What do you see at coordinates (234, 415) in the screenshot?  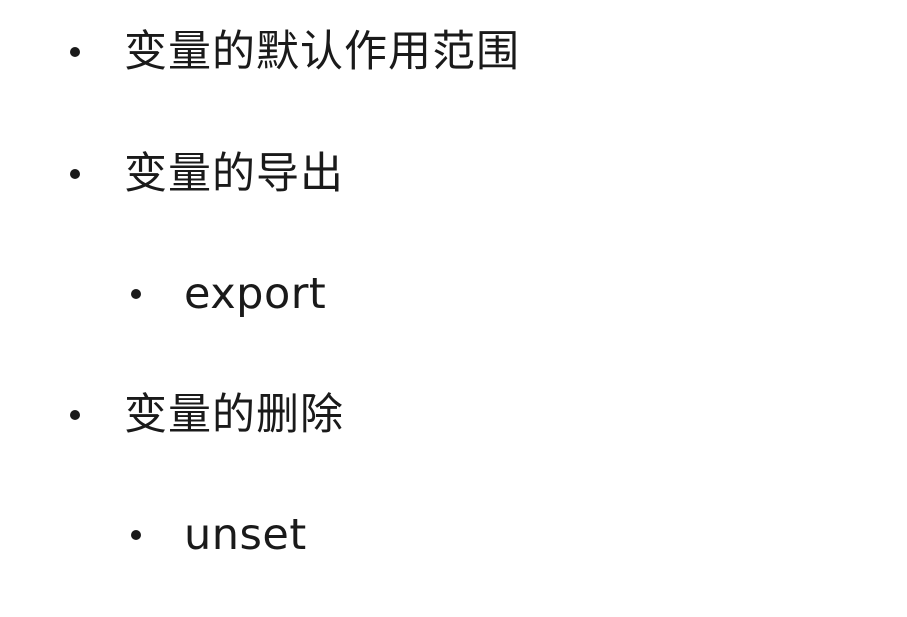 I see `list-item-label: 变量的删除` at bounding box center [234, 415].